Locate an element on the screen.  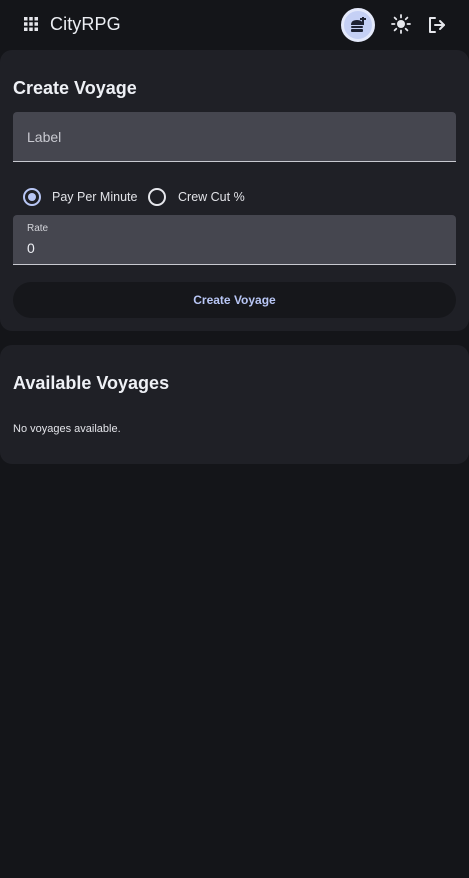
radio-pay-per-minute is located at coordinates (32, 197).